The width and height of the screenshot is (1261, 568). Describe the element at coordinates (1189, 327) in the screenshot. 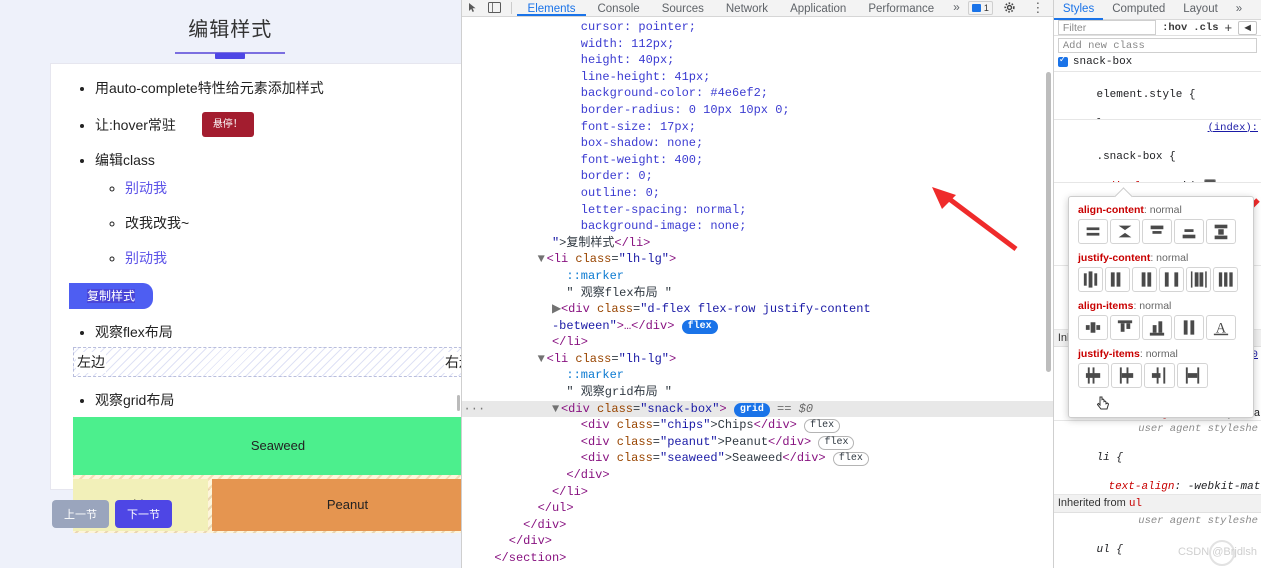

I see `align-items-center-icon` at that location.